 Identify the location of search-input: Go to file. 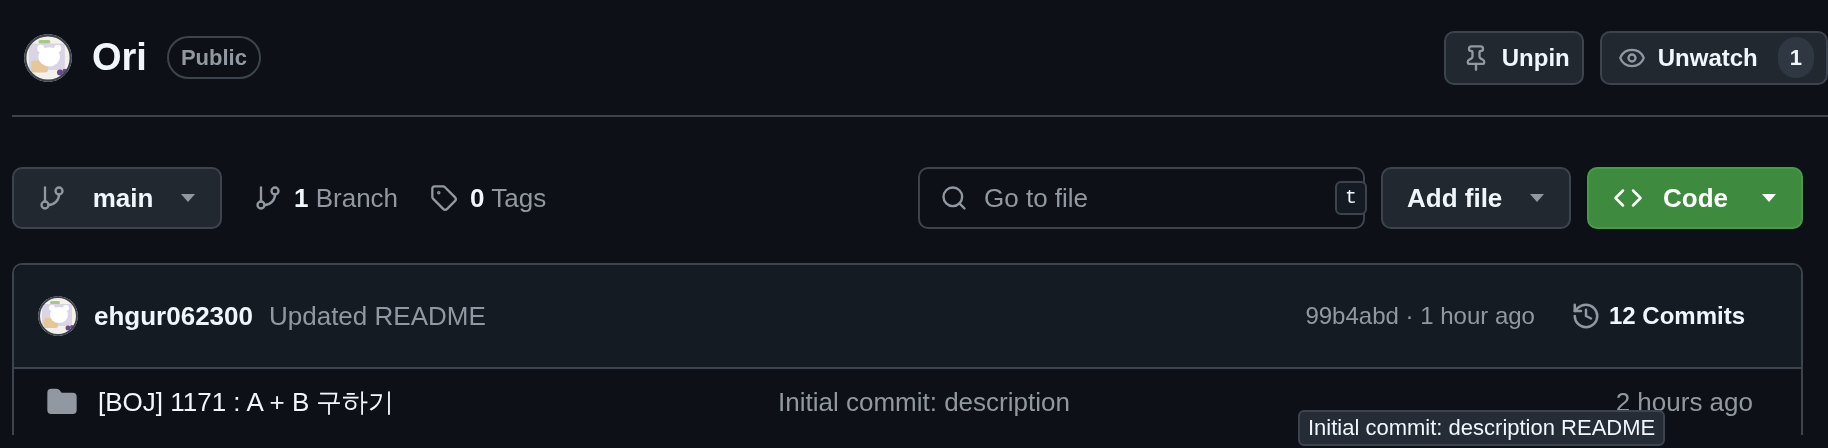
(1151, 198).